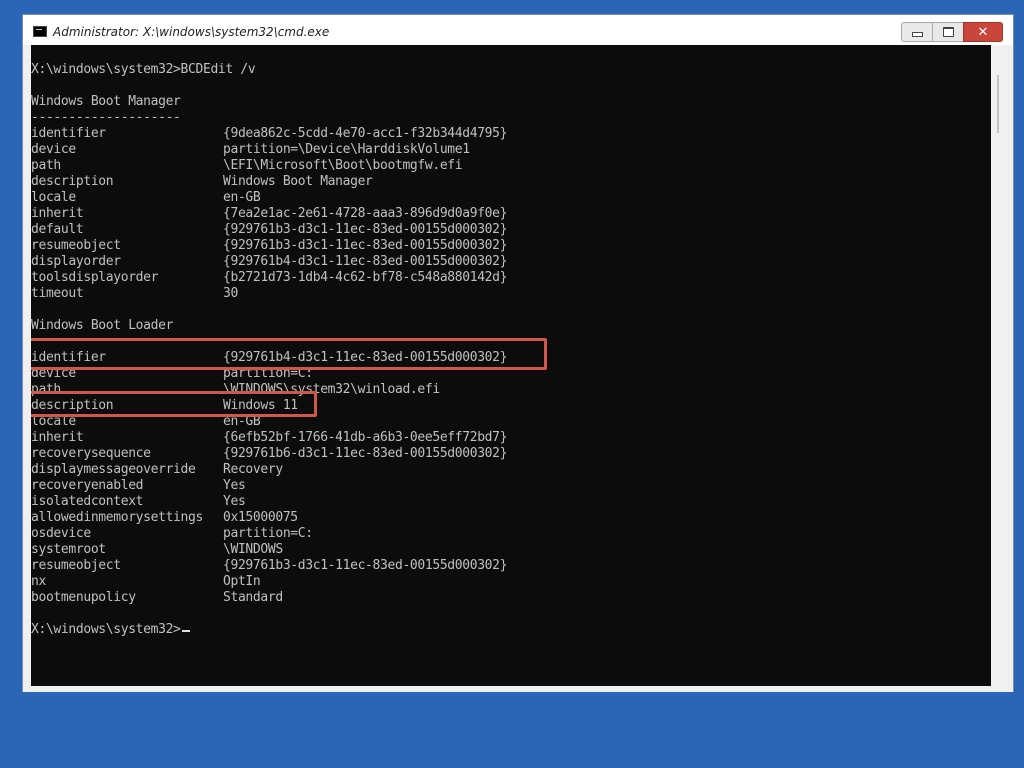 This screenshot has height=768, width=1024. I want to click on bcd-entry-row: osdevice partition=C:, so click(381, 534).